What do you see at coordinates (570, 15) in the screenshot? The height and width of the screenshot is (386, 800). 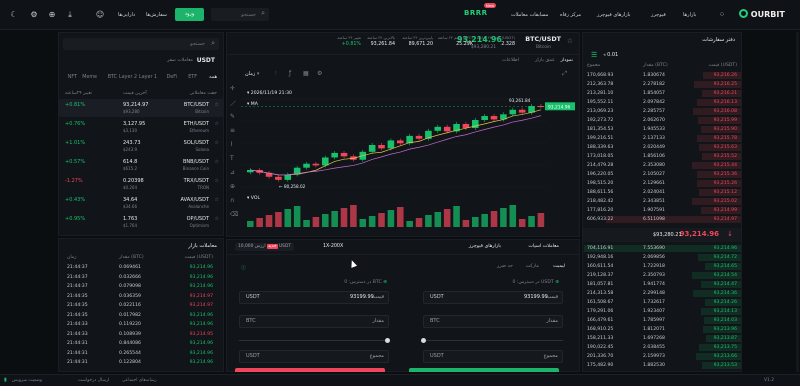 I see `nav-welfare-center: مرکز رفاه` at bounding box center [570, 15].